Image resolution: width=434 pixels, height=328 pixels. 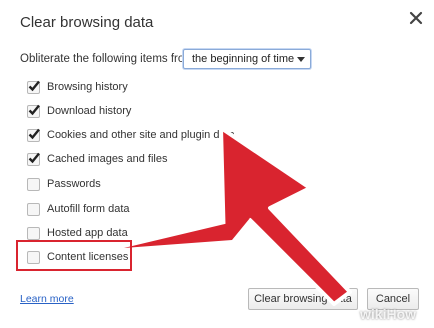 I want to click on watermark-suffix: How, so click(x=401, y=314).